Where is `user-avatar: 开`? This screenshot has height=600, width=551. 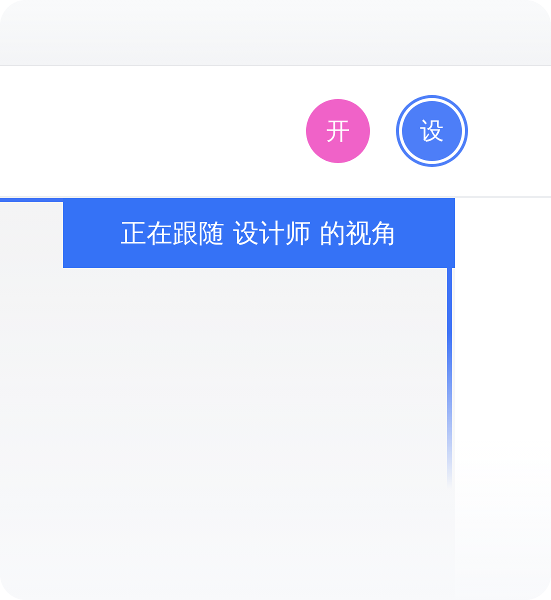
user-avatar: 开 is located at coordinates (338, 131).